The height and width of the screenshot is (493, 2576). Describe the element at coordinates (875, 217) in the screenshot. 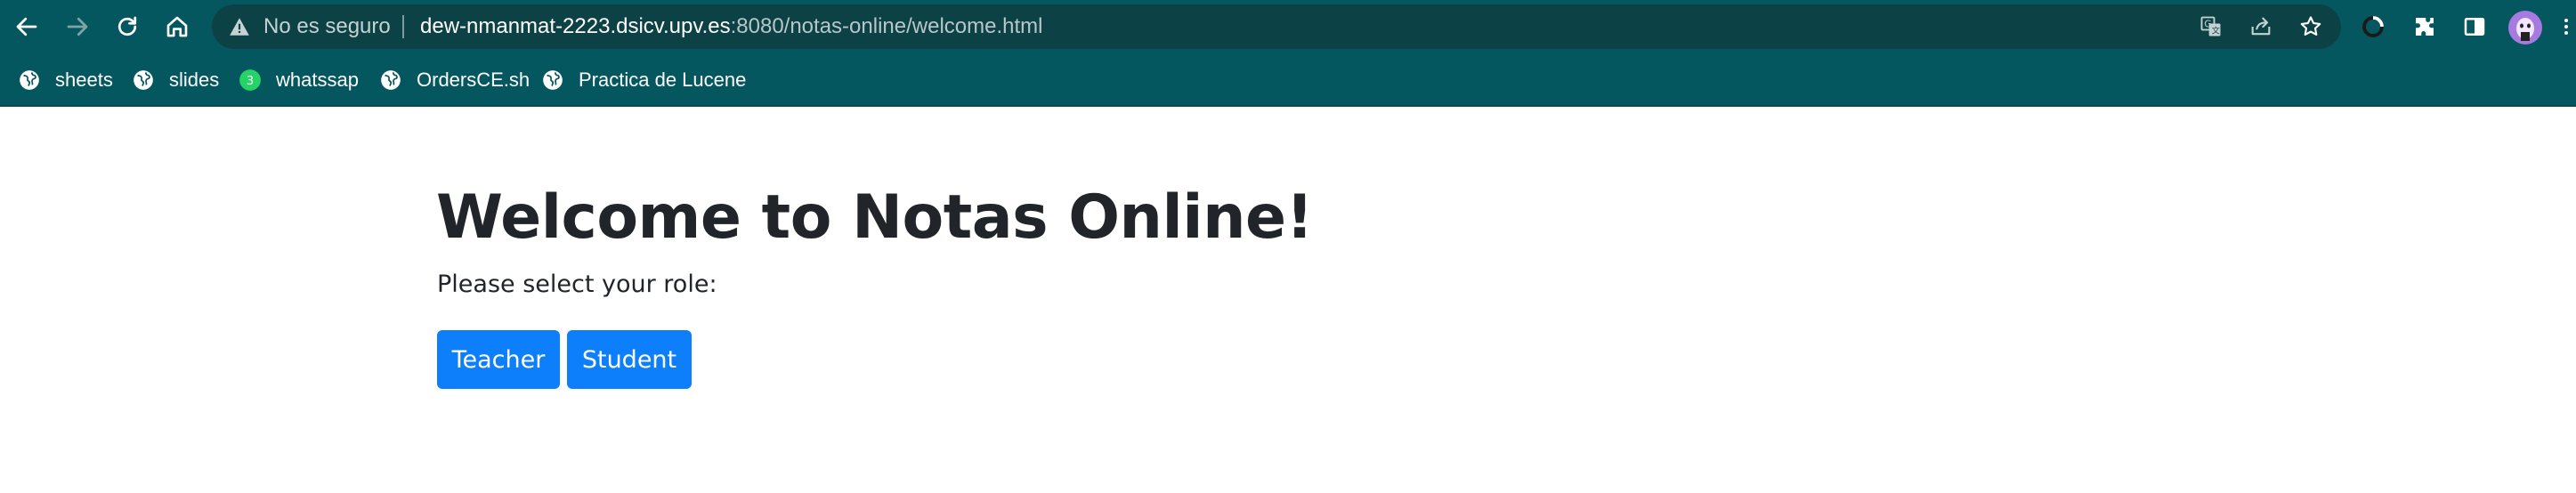

I see `page-title: Welcome to Notas Online!` at that location.